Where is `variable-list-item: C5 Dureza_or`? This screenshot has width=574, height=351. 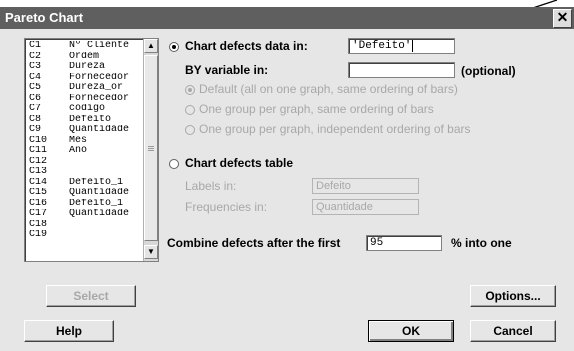
variable-list-item: C5 Dureza_or is located at coordinates (84, 88).